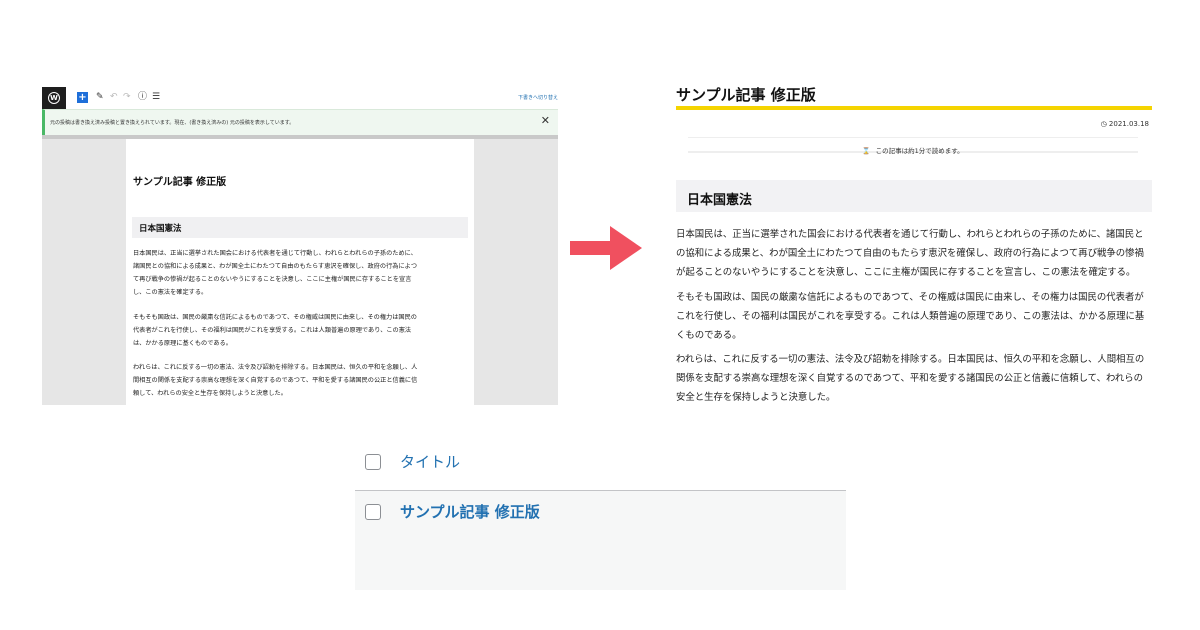  What do you see at coordinates (709, 335) in the screenshot?
I see `paragraph-line: くものである。` at bounding box center [709, 335].